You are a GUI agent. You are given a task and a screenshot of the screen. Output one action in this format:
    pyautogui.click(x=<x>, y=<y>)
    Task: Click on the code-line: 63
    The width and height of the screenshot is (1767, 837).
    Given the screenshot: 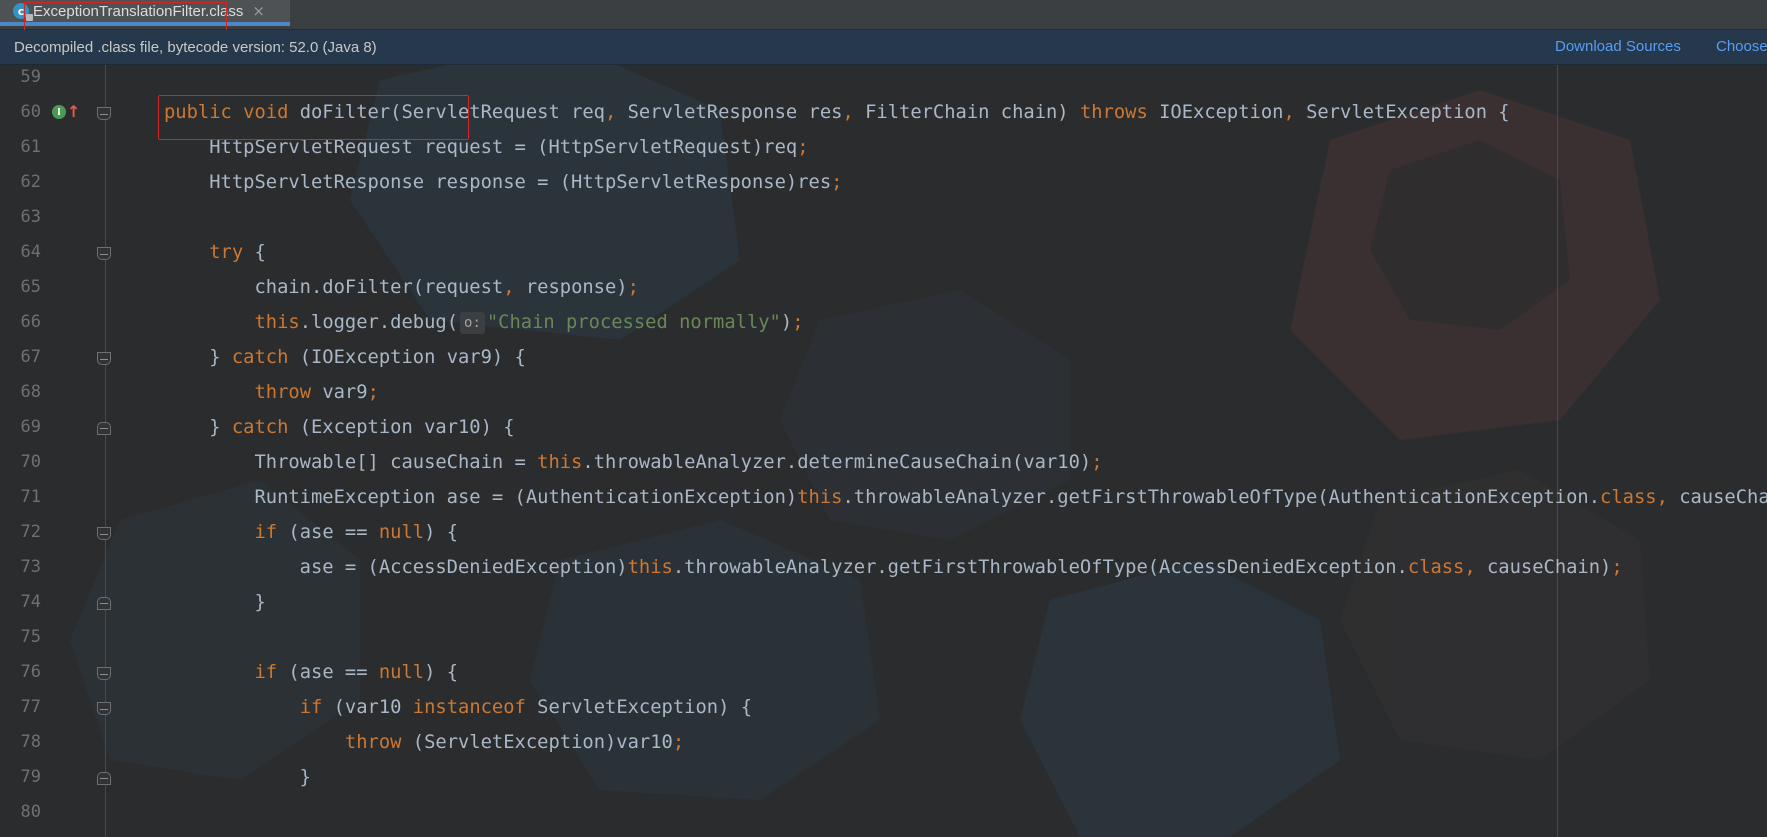 What is the action you would take?
    pyautogui.click(x=883, y=217)
    